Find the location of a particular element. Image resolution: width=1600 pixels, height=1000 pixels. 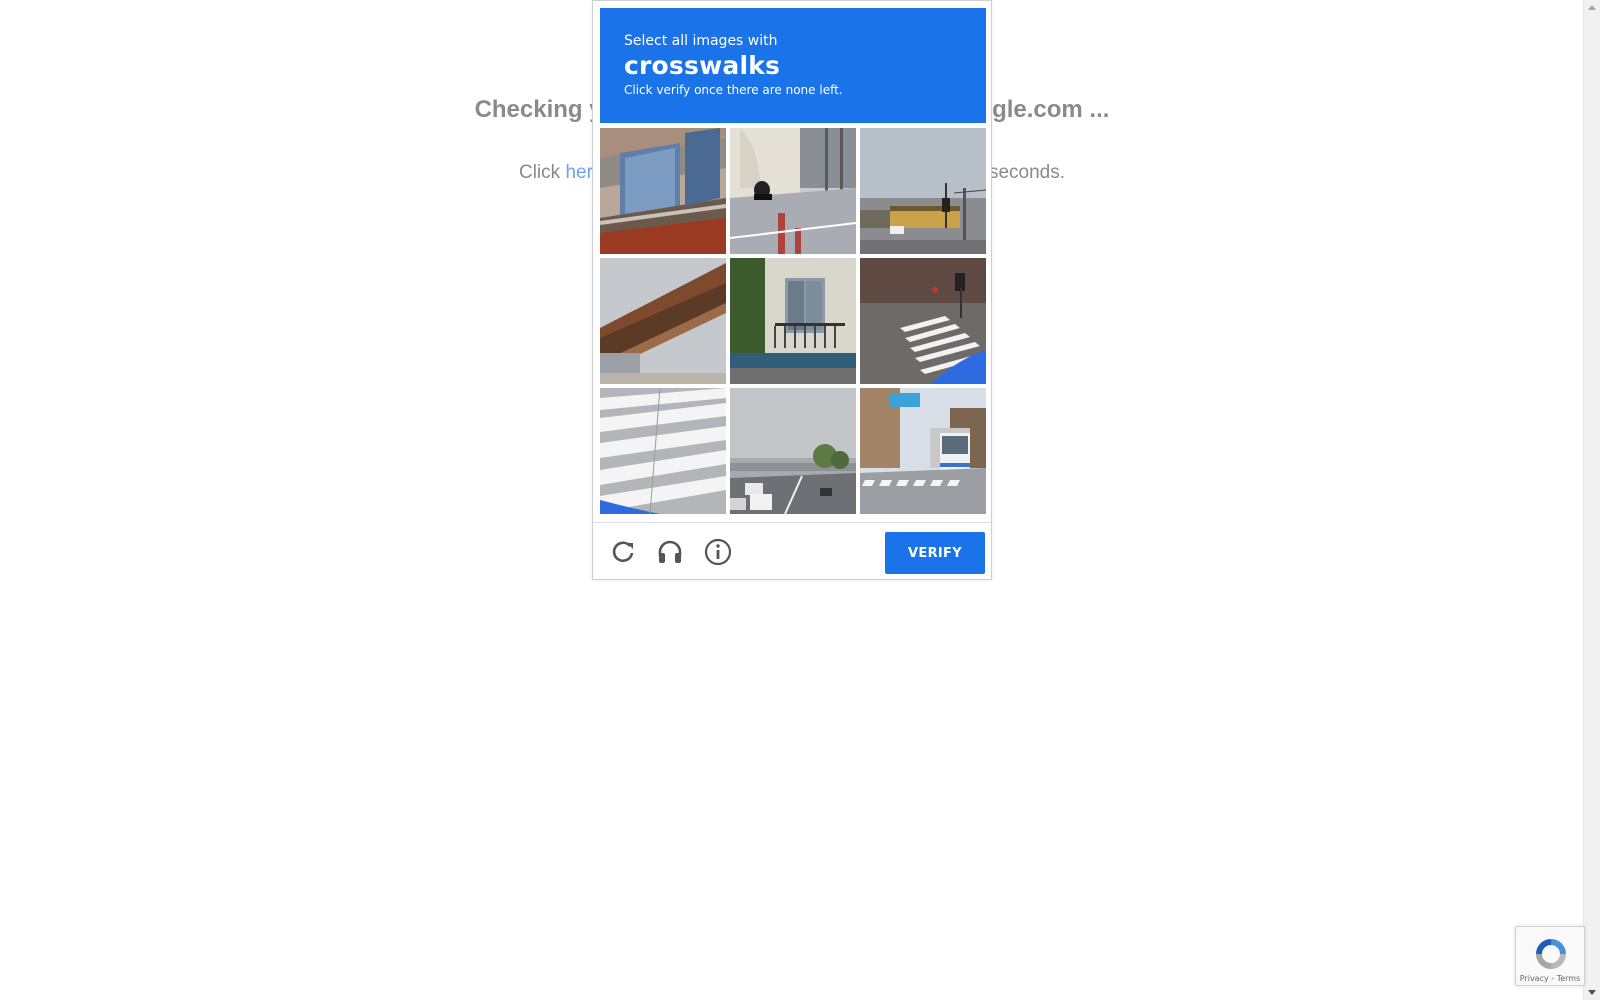

info-icon is located at coordinates (718, 552).